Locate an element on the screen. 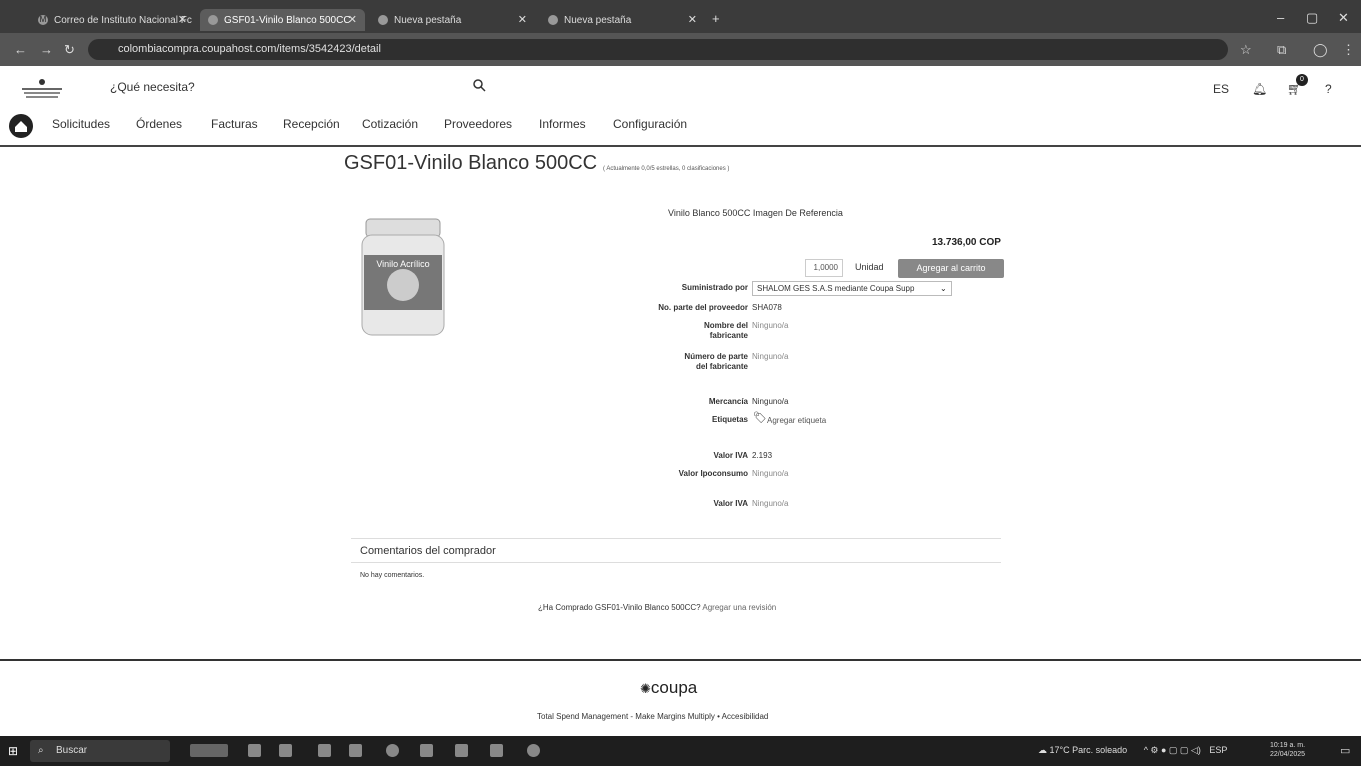 The image size is (1361, 766). nav-recepcion: Recepción is located at coordinates (311, 124).